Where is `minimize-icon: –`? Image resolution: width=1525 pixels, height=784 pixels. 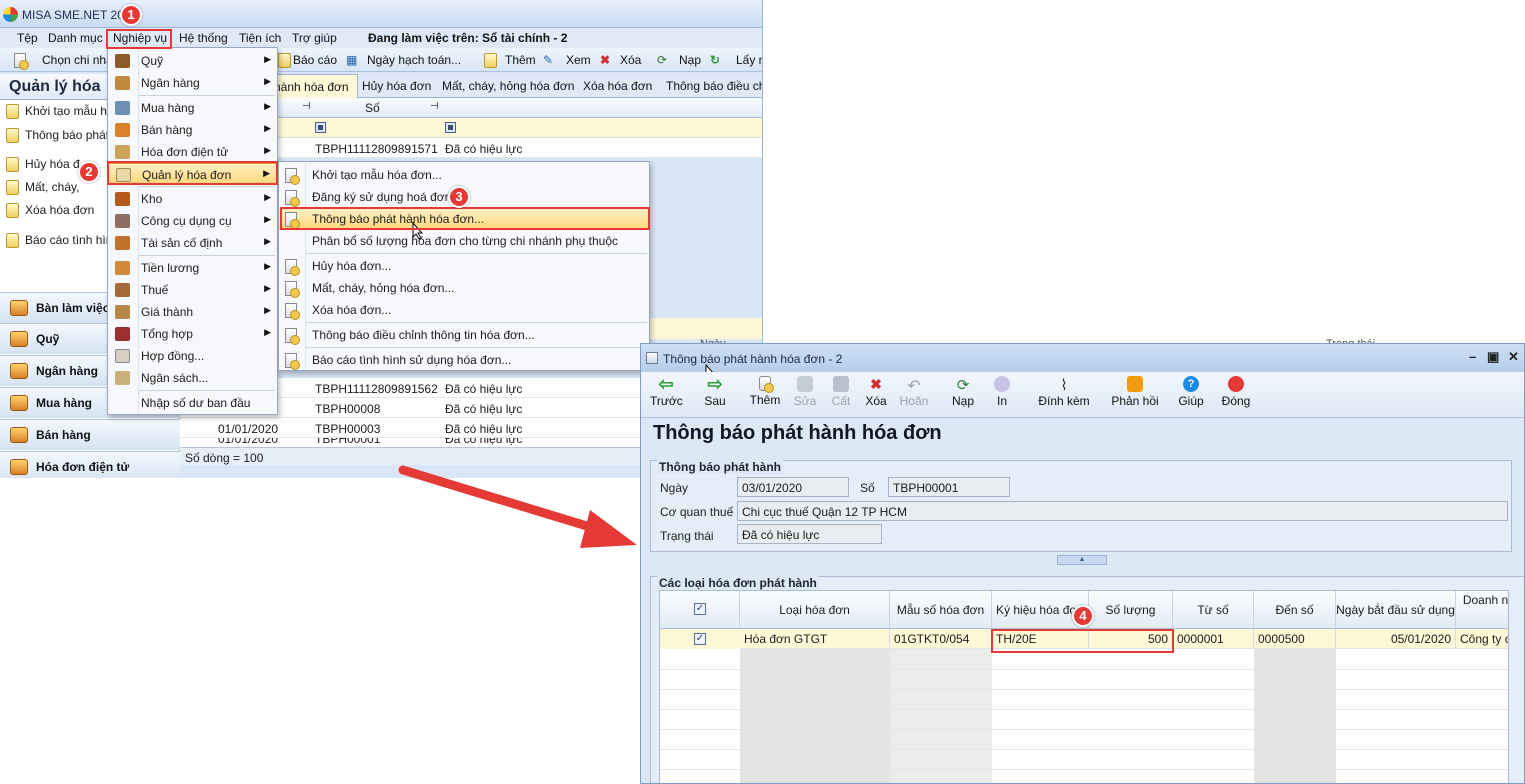
minimize-icon: – is located at coordinates (1472, 356).